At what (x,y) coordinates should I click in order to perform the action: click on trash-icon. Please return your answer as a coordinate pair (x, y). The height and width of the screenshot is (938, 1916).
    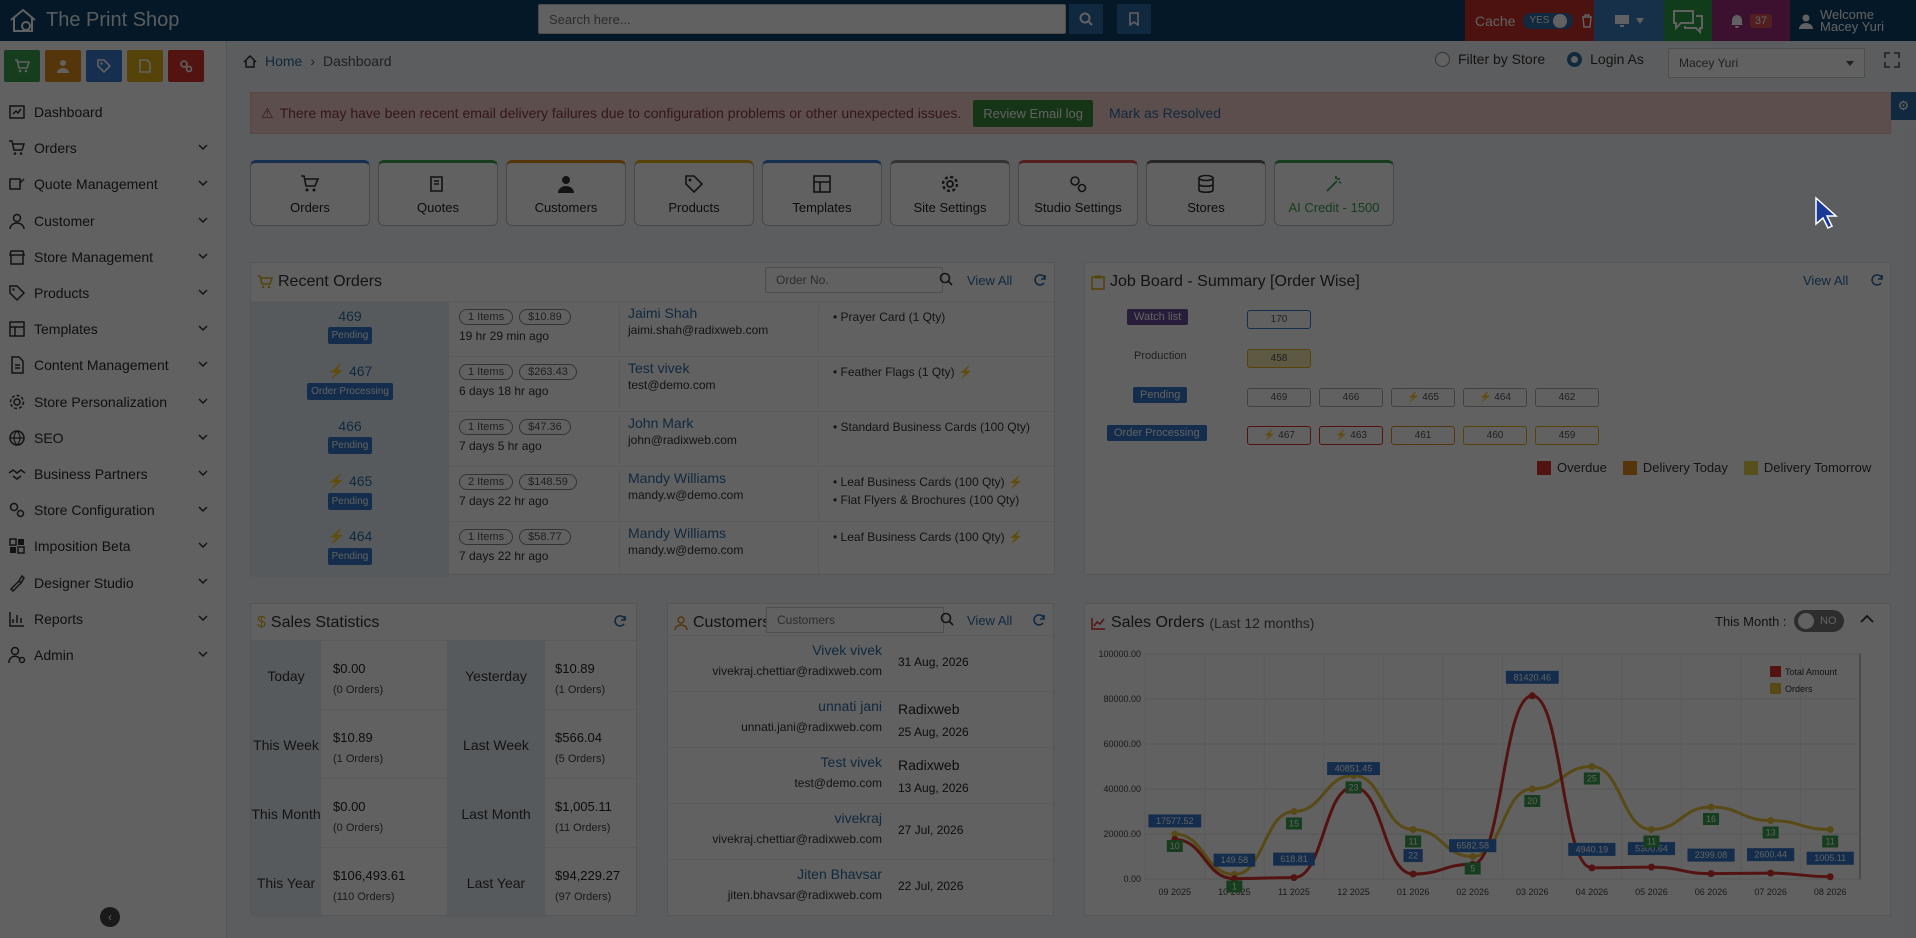
    Looking at the image, I should click on (1587, 20).